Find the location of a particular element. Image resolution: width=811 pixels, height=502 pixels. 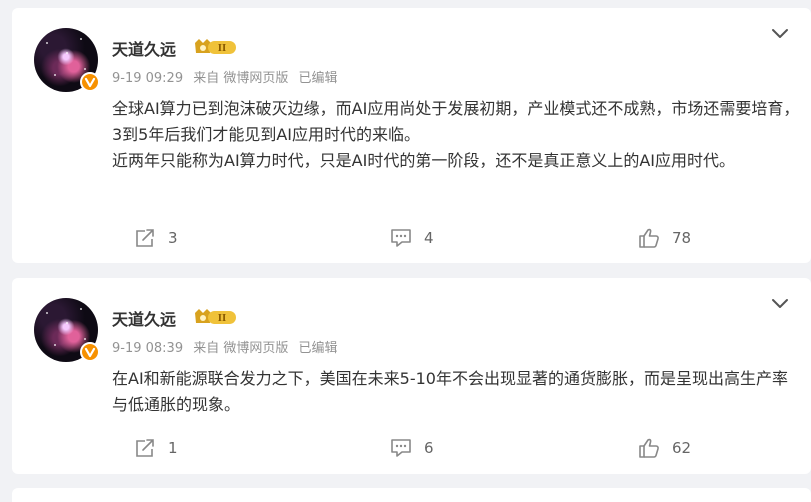

post-time: 9-19 08:39 is located at coordinates (147, 348).